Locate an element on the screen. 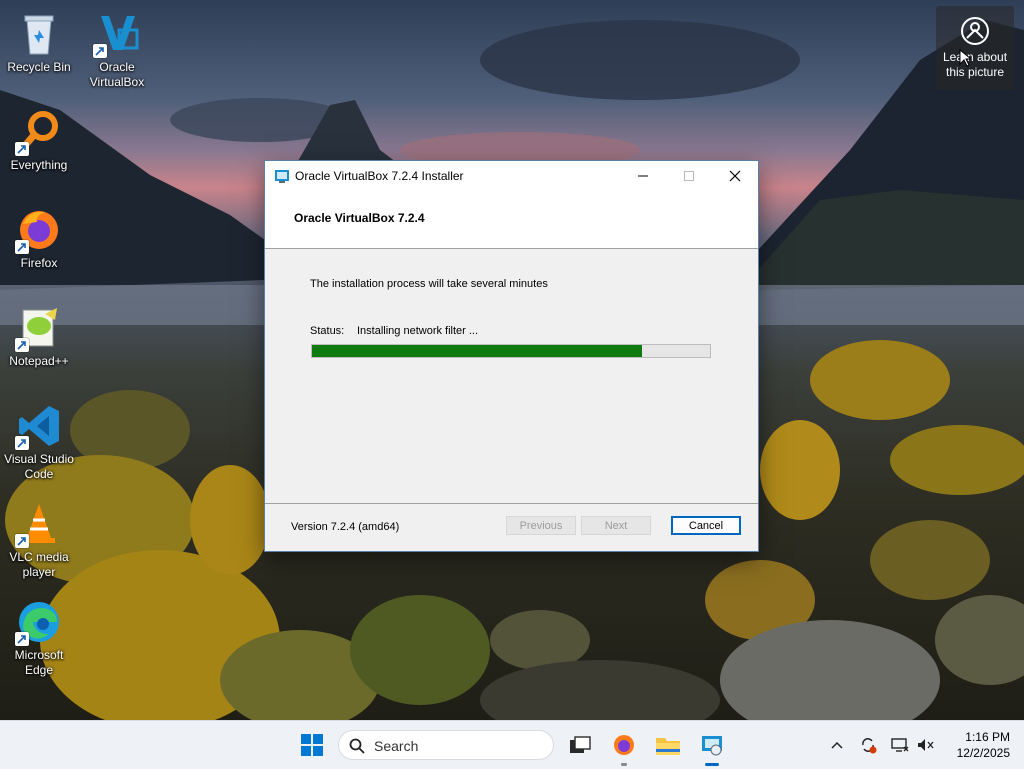 The width and height of the screenshot is (1024, 769). desktop-icon-label: Notepad++ is located at coordinates (39, 361).